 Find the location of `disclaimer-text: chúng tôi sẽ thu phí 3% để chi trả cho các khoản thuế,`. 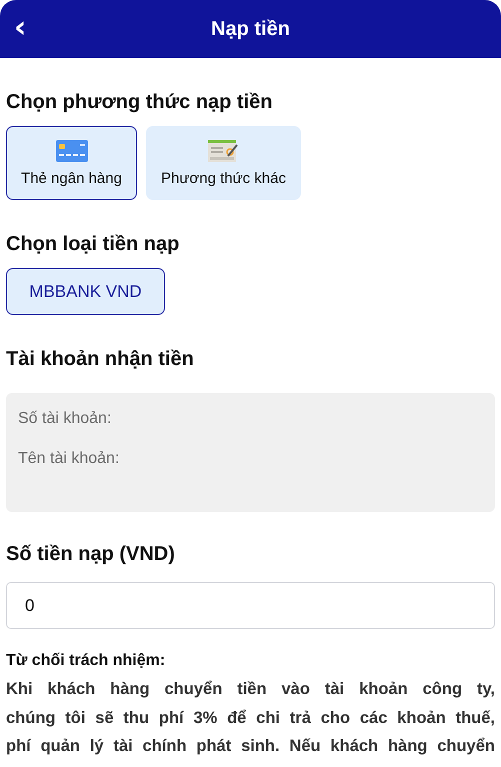

disclaimer-text: chúng tôi sẽ thu phí 3% để chi trả cho các khoản thuế, is located at coordinates (250, 718).